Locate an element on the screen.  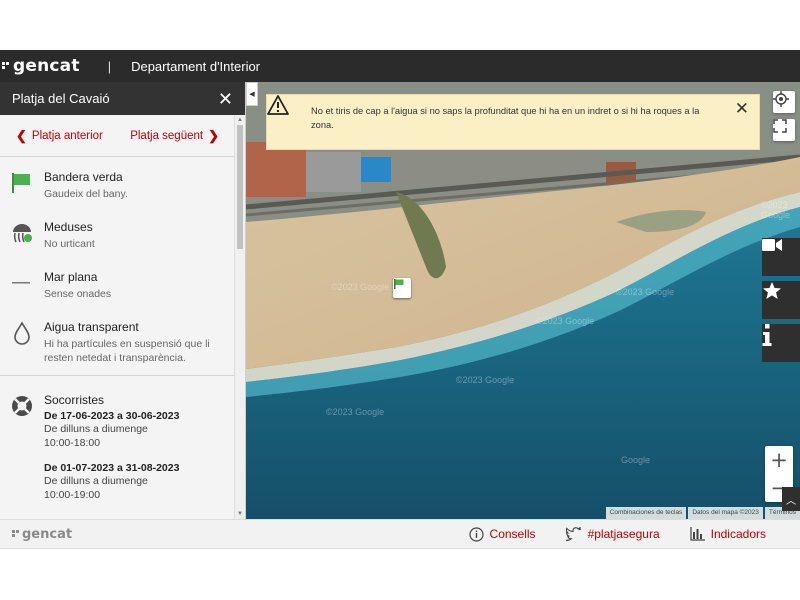
star-icon is located at coordinates (772, 290).